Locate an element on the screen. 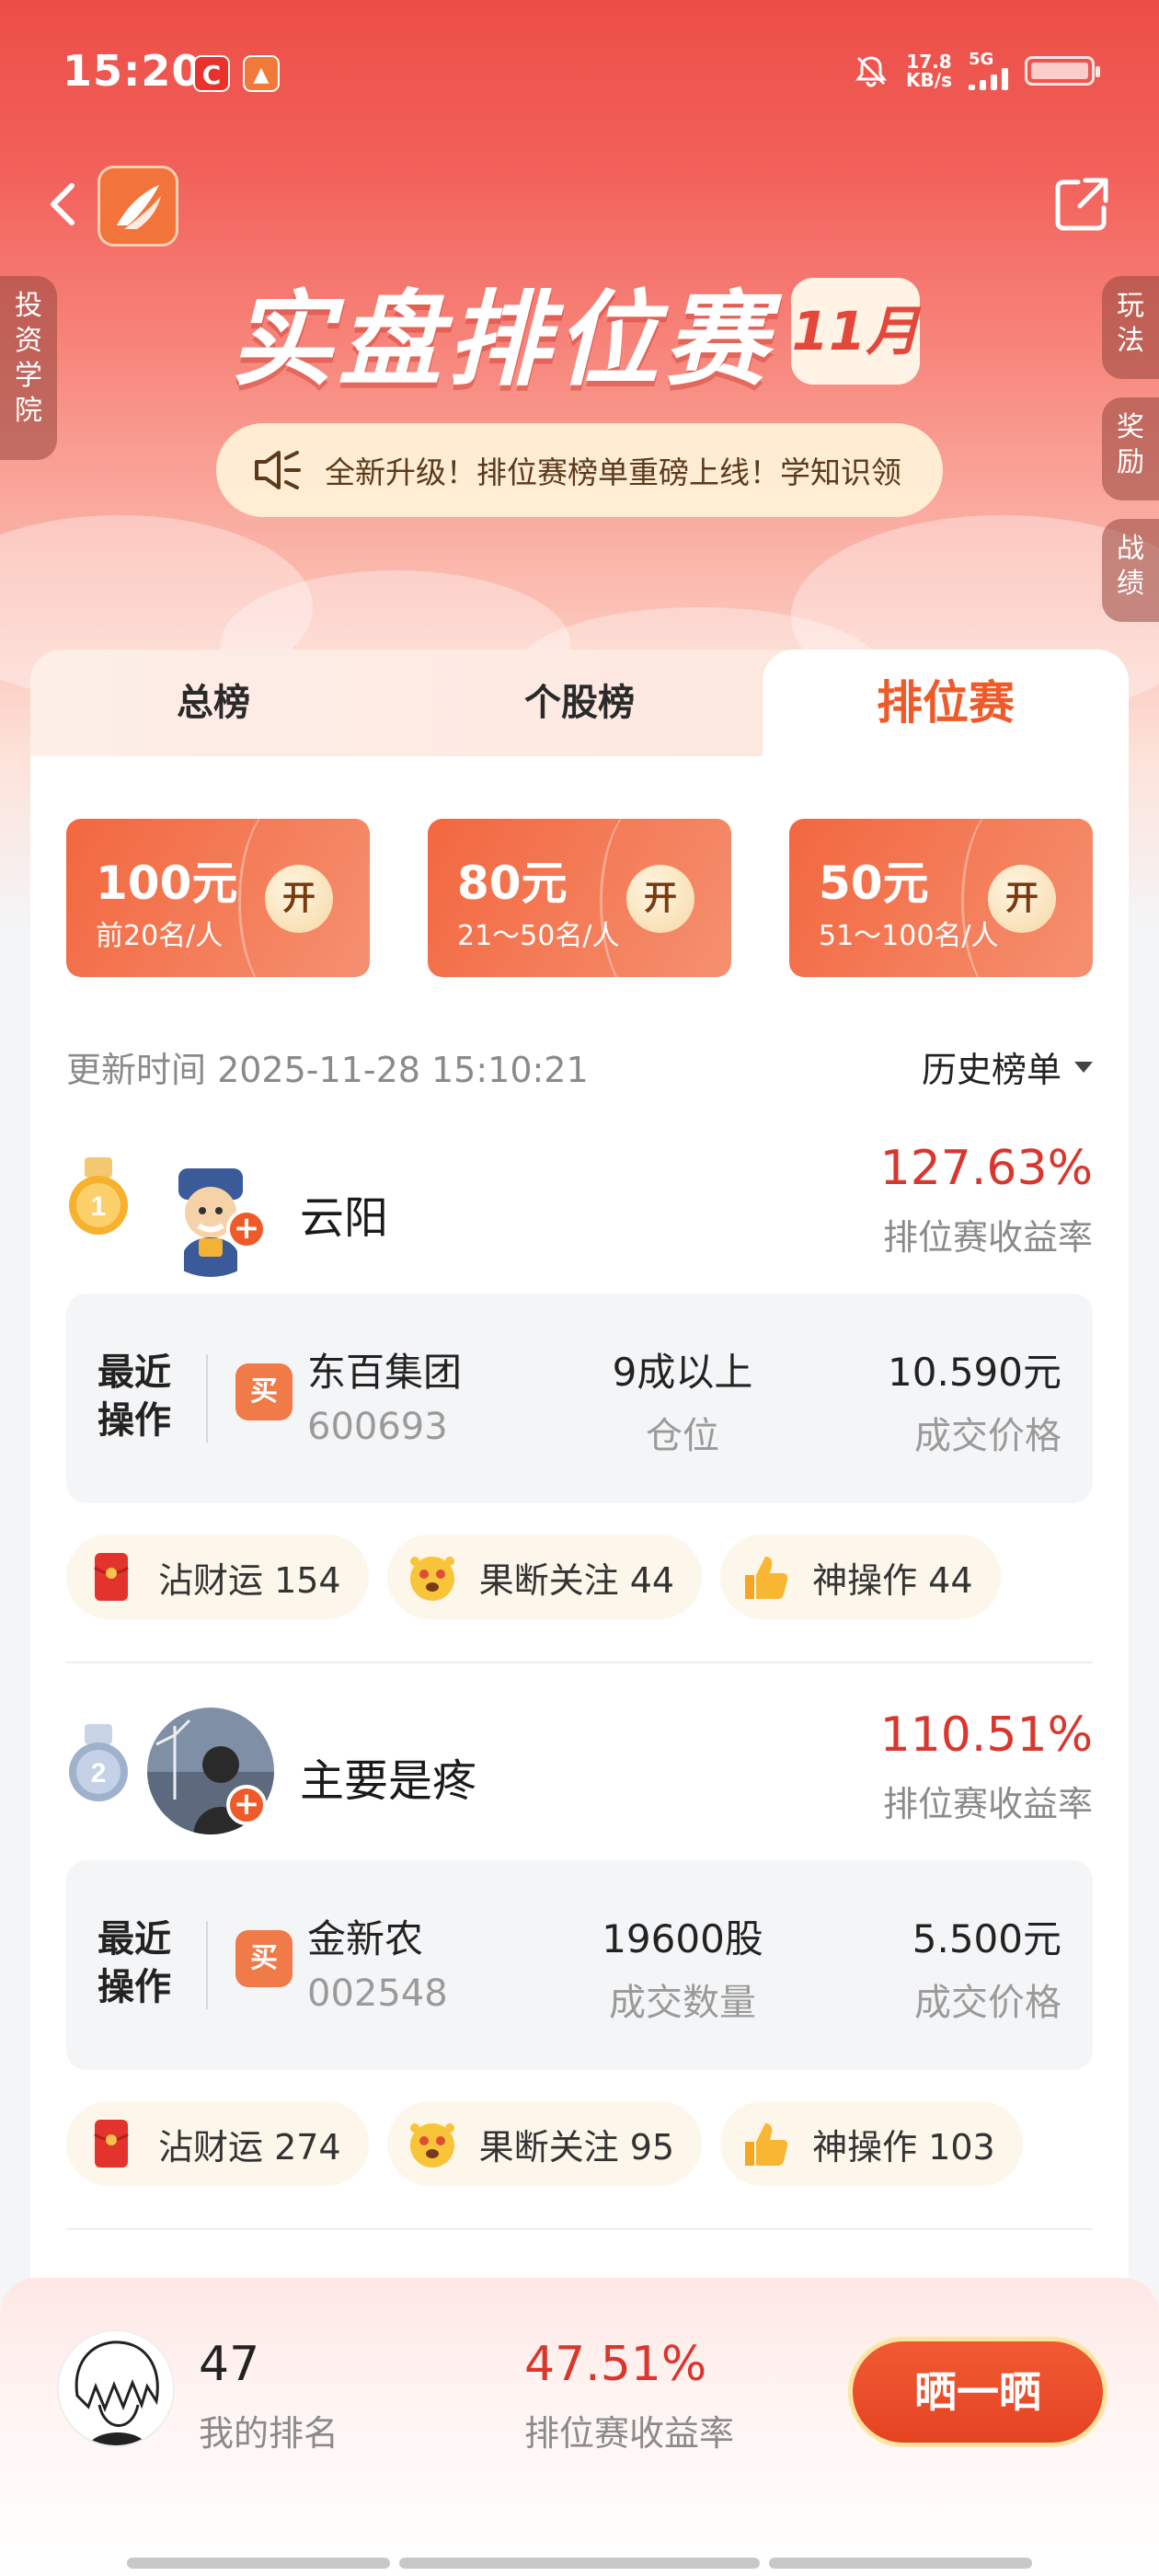 The width and height of the screenshot is (1159, 2576). reaction-button: 沾财运 154 is located at coordinates (217, 1577).